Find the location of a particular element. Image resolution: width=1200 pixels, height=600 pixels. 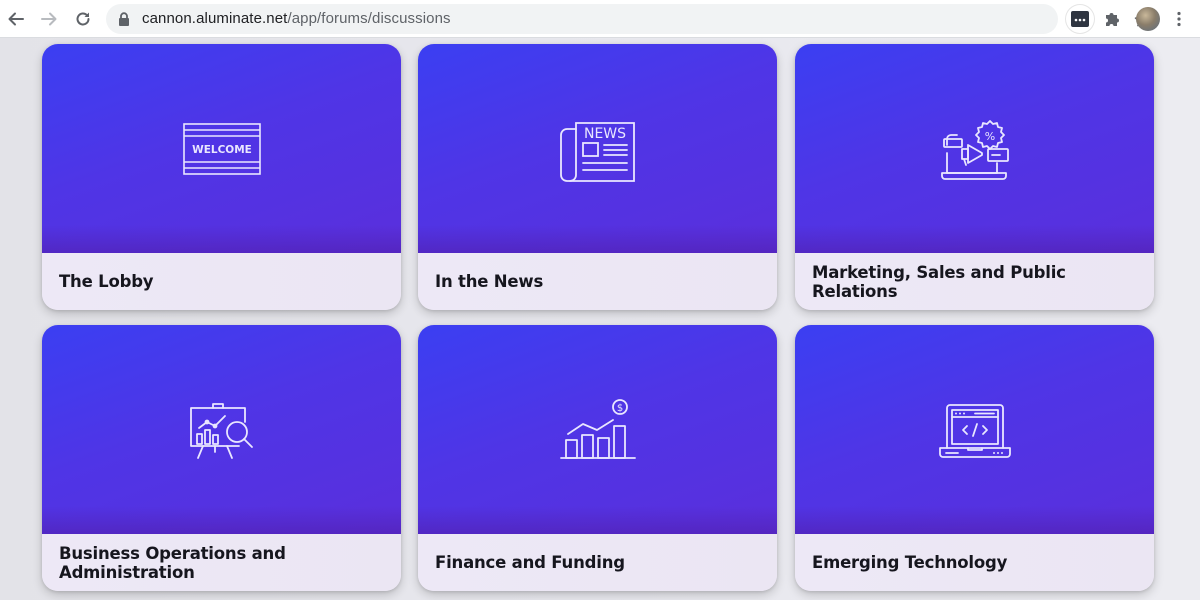

lock-icon is located at coordinates (124, 19).